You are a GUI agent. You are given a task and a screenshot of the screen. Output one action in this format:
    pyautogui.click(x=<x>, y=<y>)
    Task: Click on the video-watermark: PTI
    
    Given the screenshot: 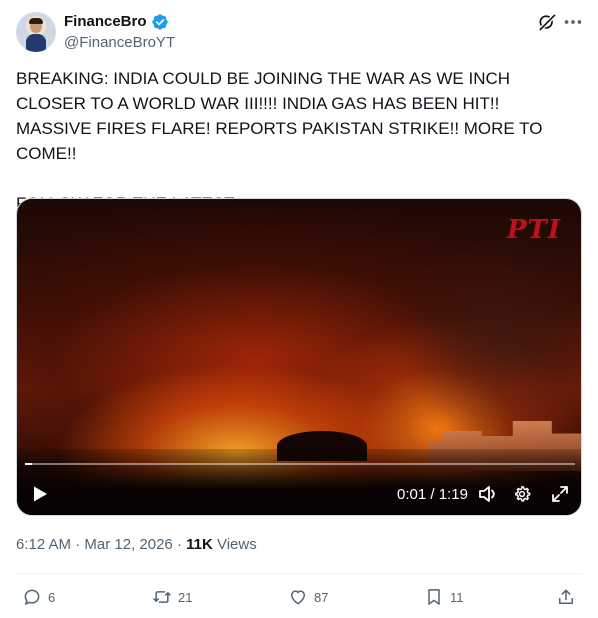 What is the action you would take?
    pyautogui.click(x=534, y=230)
    